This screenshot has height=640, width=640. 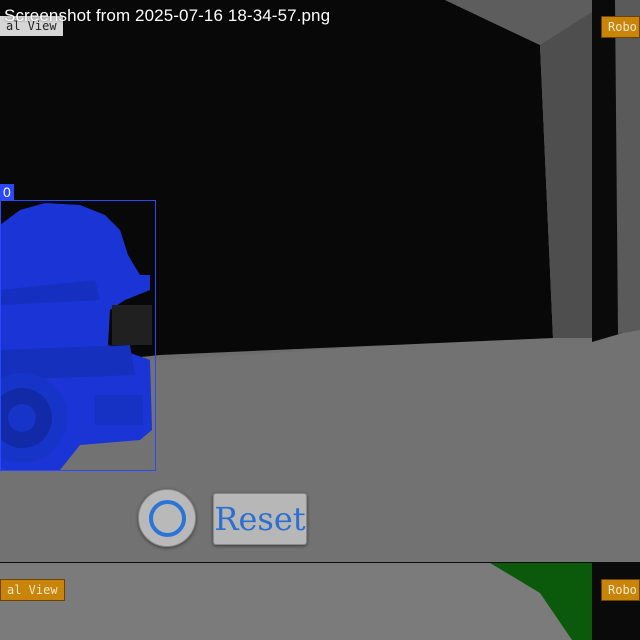 What do you see at coordinates (616, 601) in the screenshot?
I see `bottom-right-post` at bounding box center [616, 601].